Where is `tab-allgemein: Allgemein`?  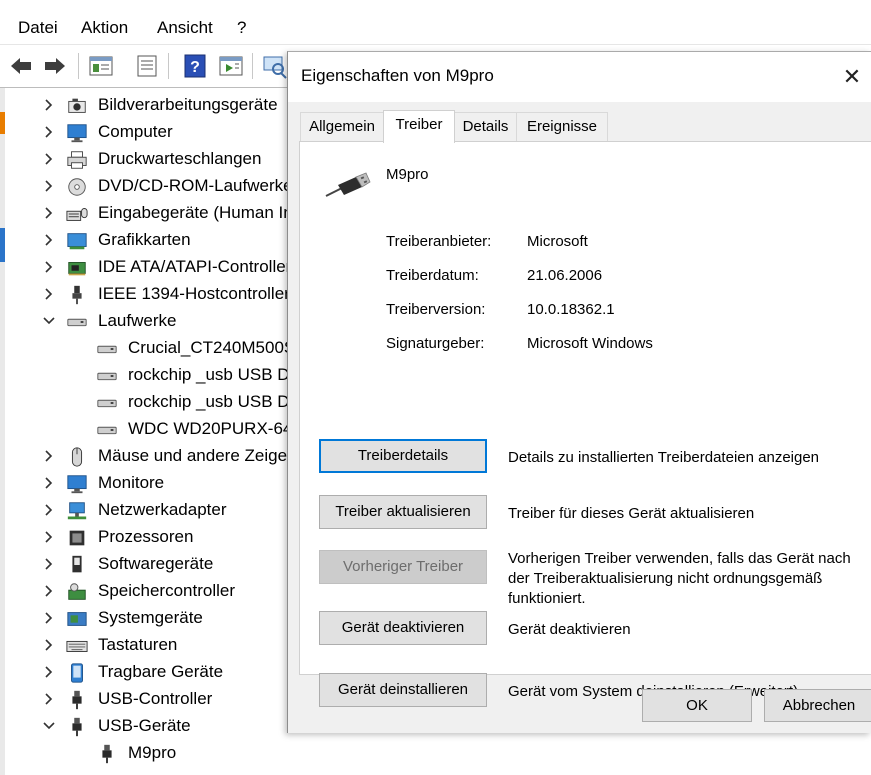
tab-allgemein: Allgemein is located at coordinates (342, 127).